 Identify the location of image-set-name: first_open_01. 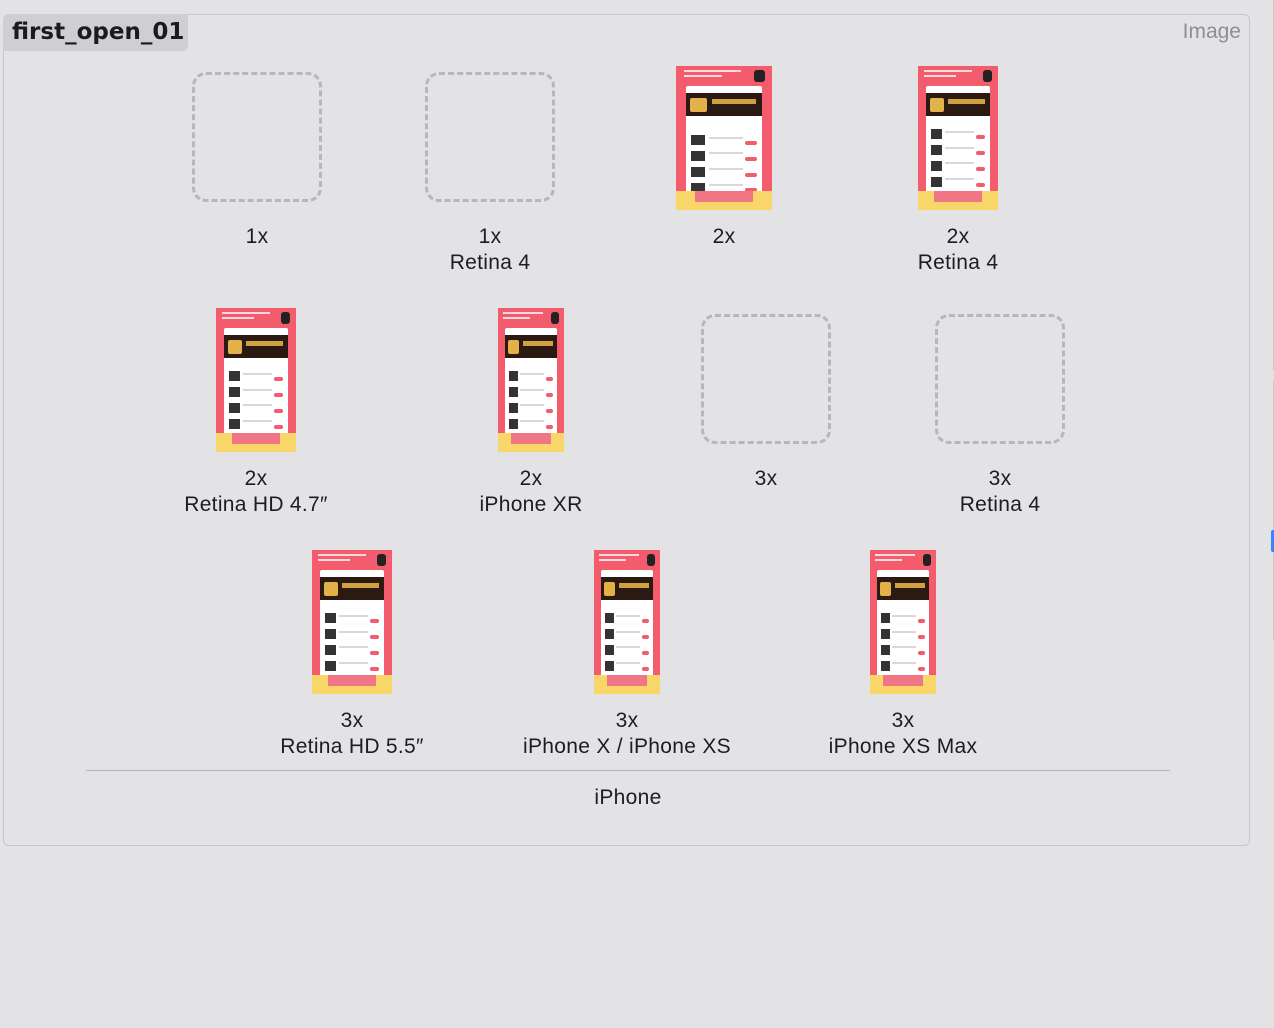
(95, 32).